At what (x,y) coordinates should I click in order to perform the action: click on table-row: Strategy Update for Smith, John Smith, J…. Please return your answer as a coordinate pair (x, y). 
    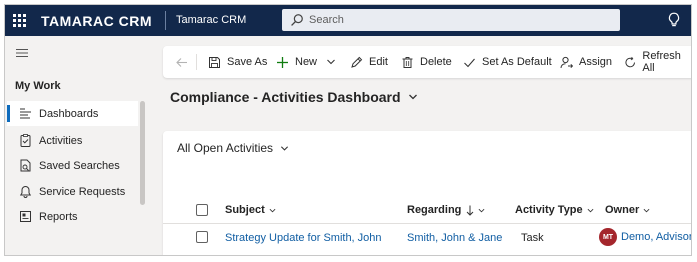
    Looking at the image, I should click on (427, 240).